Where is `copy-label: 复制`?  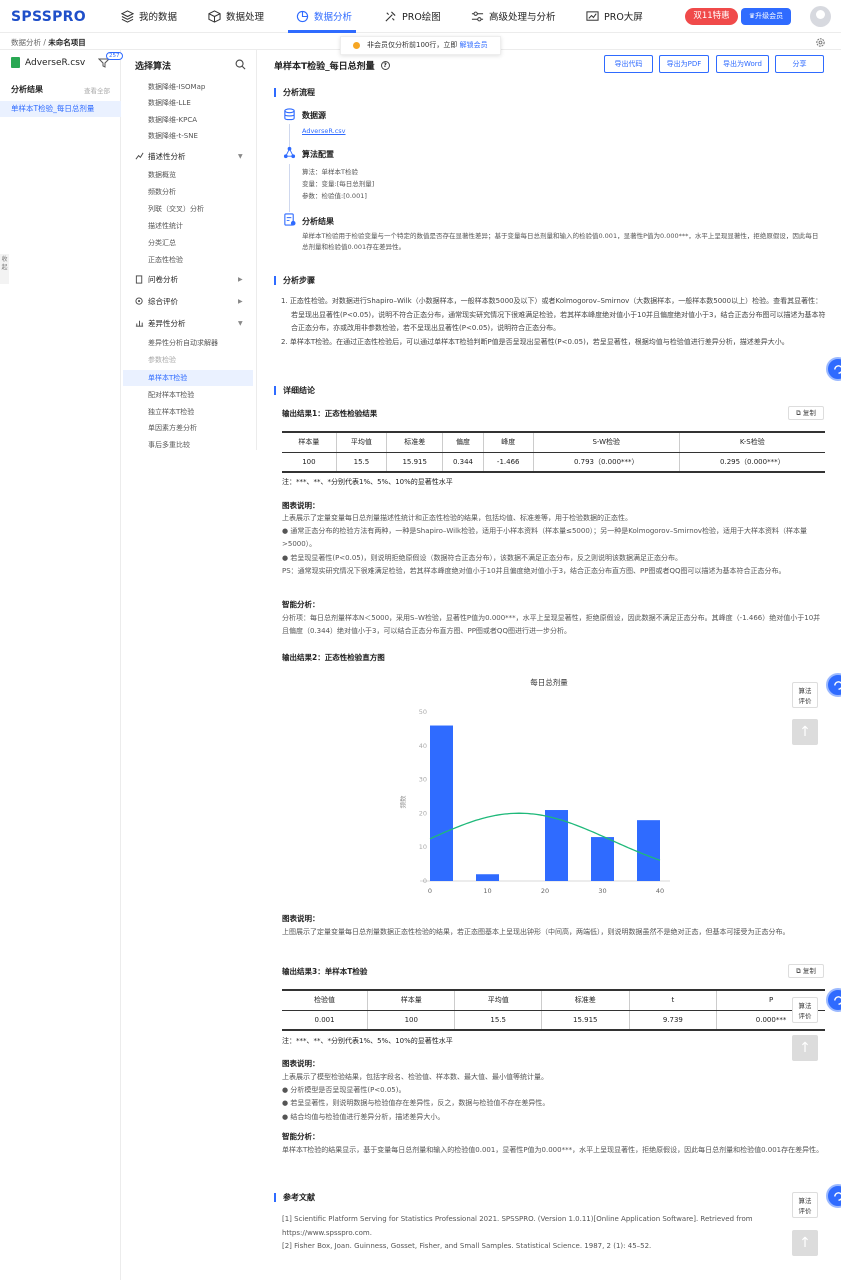 copy-label: 复制 is located at coordinates (809, 971).